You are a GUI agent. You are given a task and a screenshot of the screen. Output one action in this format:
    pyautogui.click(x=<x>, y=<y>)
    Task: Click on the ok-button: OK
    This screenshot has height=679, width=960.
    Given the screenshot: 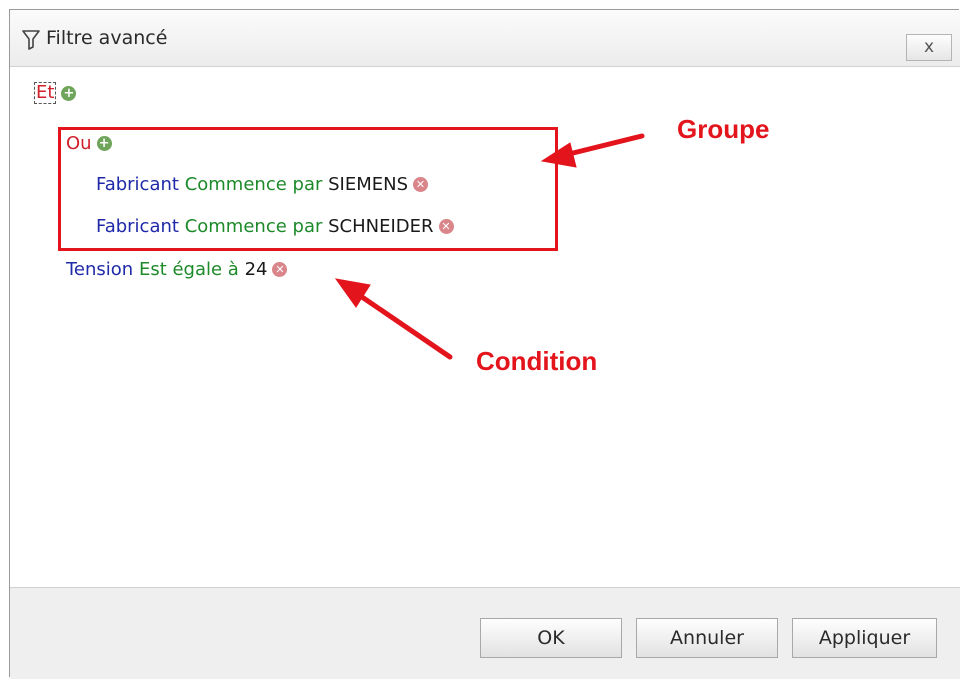 What is the action you would take?
    pyautogui.click(x=551, y=638)
    